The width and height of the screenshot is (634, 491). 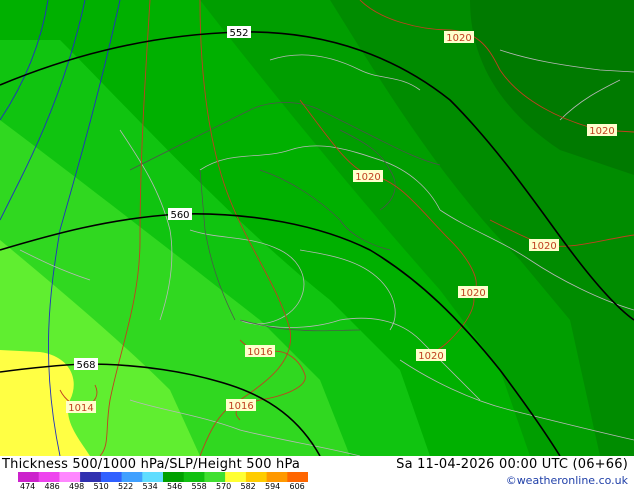 I want to click on pressure-label: 1014, so click(x=80, y=408).